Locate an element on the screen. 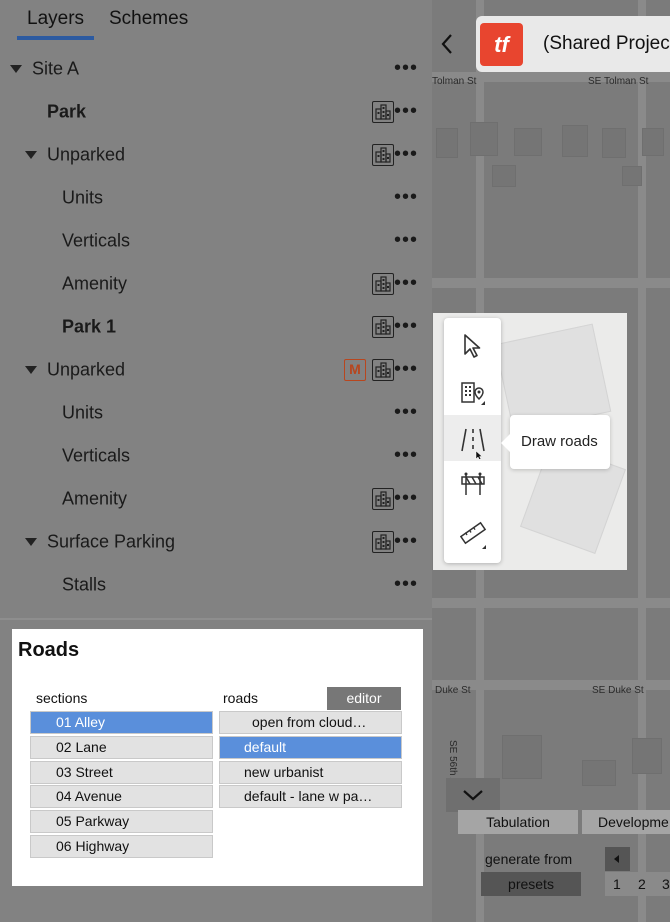 Image resolution: width=670 pixels, height=922 pixels. collapse-button is located at coordinates (473, 795).